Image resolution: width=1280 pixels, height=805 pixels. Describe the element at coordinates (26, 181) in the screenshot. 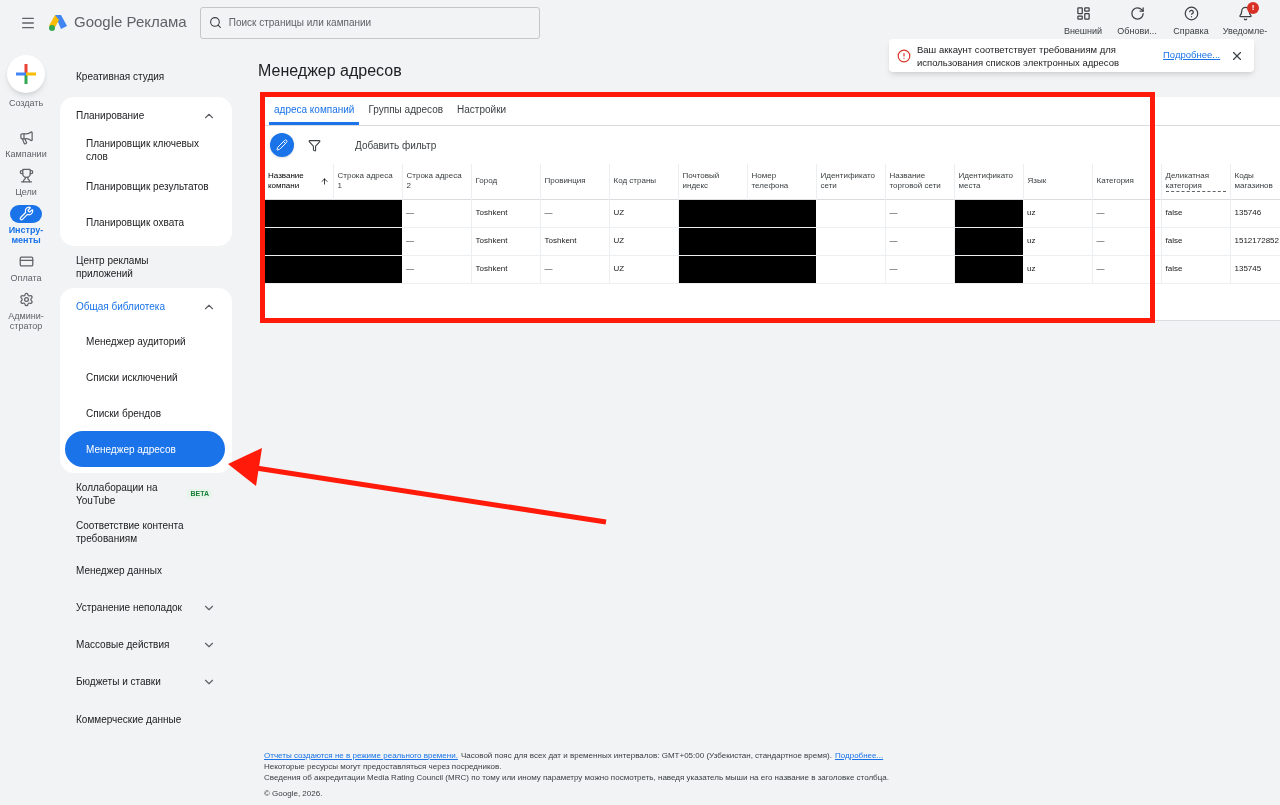

I see `rail-item: Цели` at that location.